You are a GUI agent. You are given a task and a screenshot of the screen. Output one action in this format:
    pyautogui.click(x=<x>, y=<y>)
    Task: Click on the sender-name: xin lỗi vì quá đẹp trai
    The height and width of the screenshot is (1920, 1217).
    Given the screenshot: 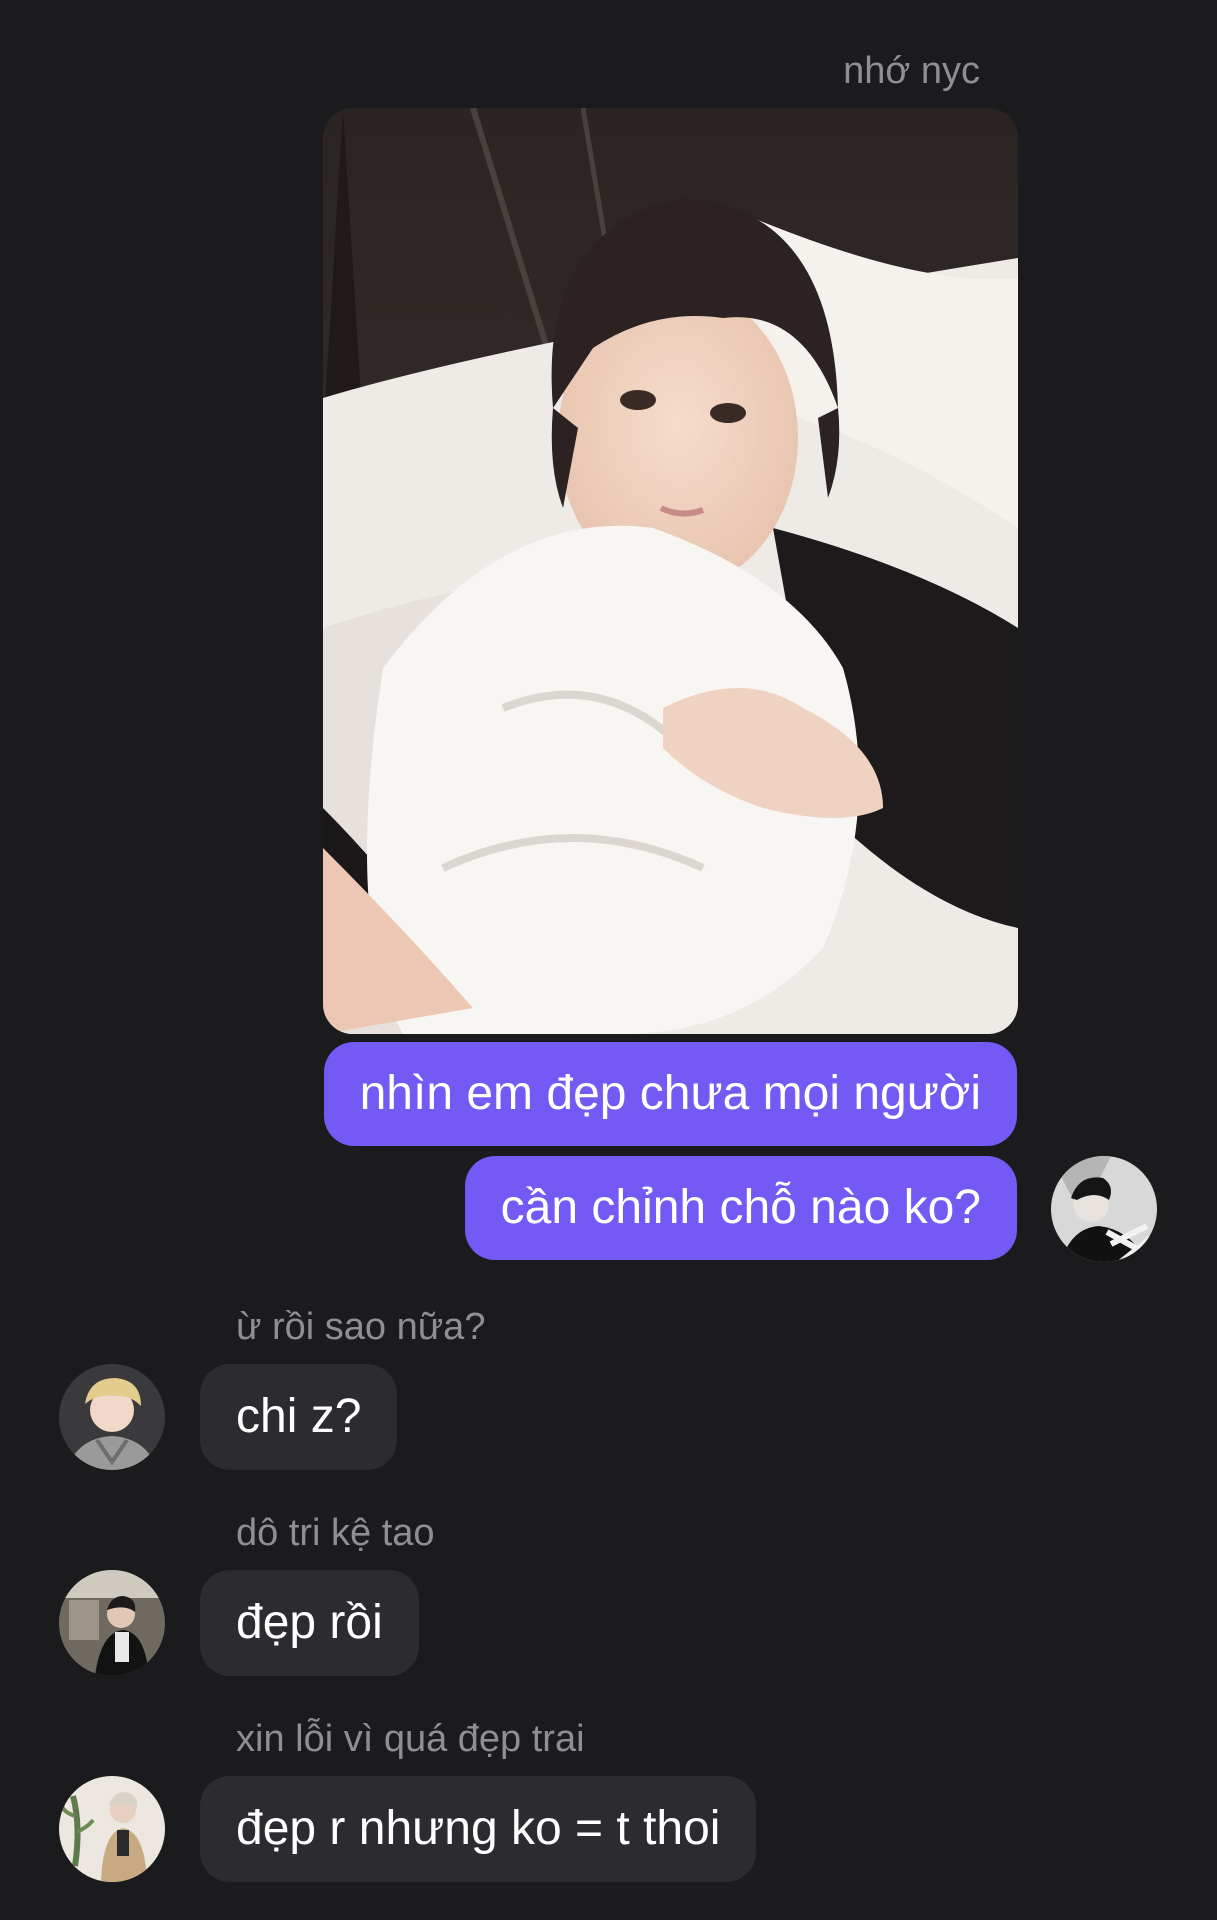 What is the action you would take?
    pyautogui.click(x=410, y=1739)
    